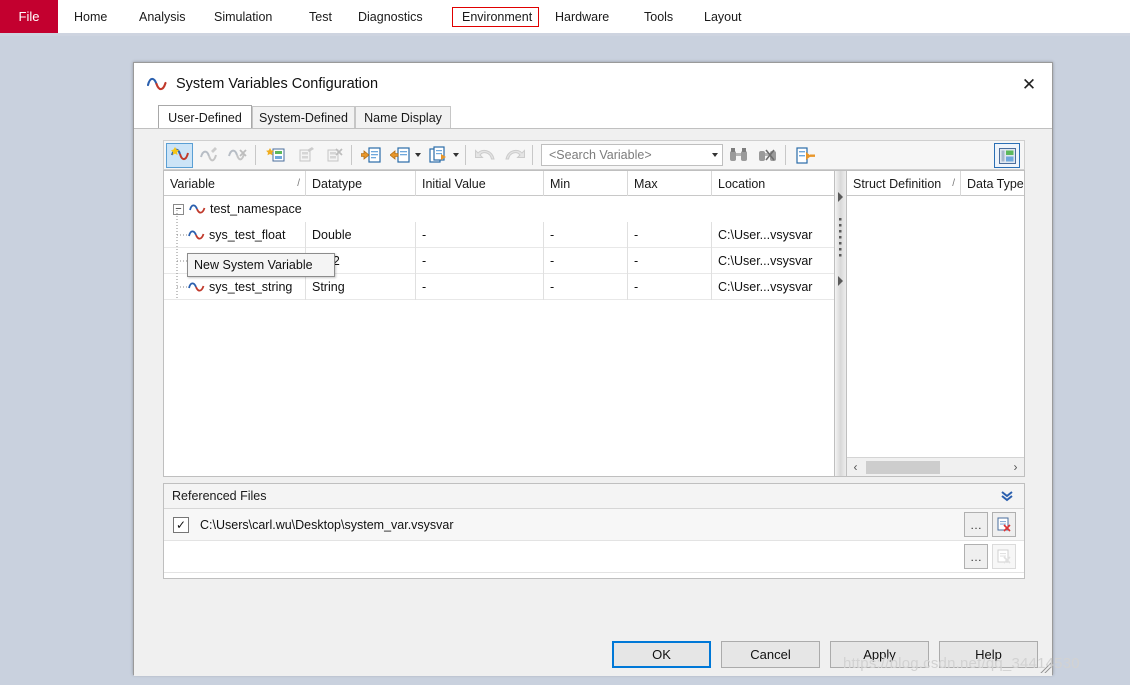 This screenshot has width=1130, height=685. What do you see at coordinates (805, 155) in the screenshot?
I see `filter-button` at bounding box center [805, 155].